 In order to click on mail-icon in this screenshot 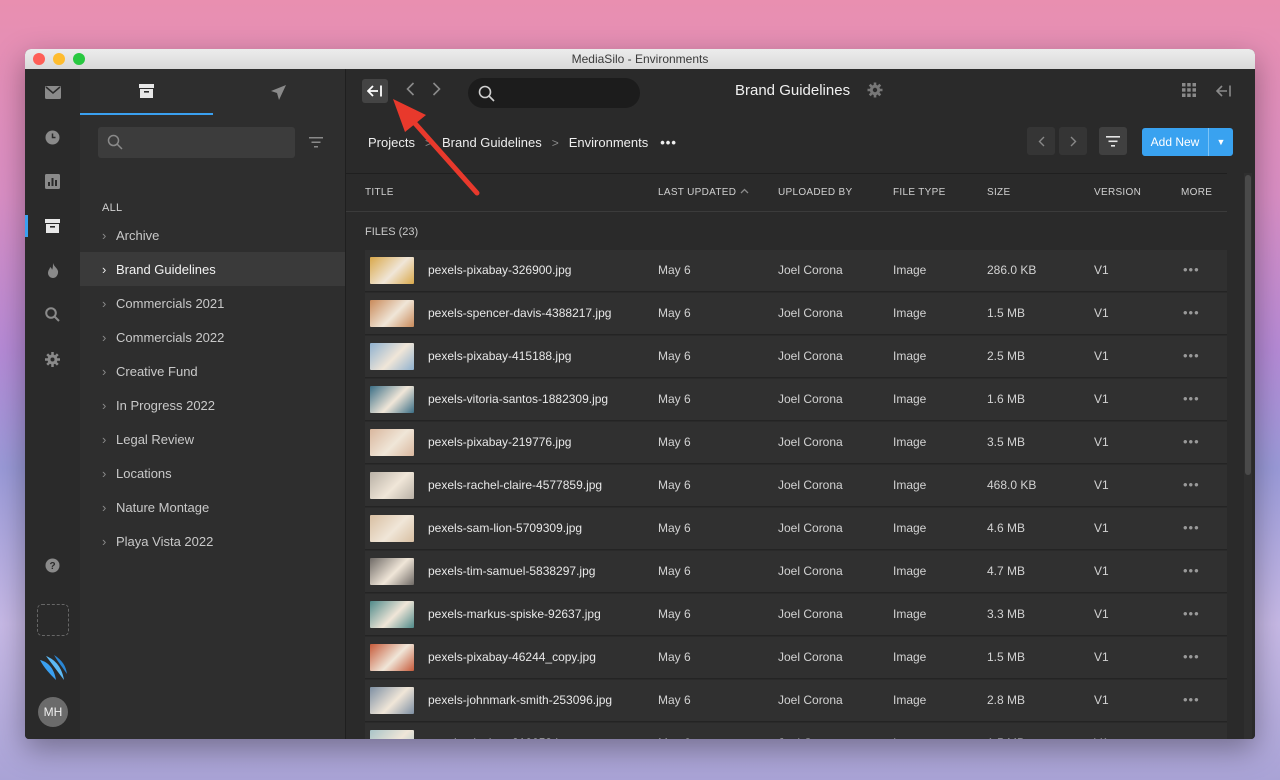, I will do `click(52, 92)`.